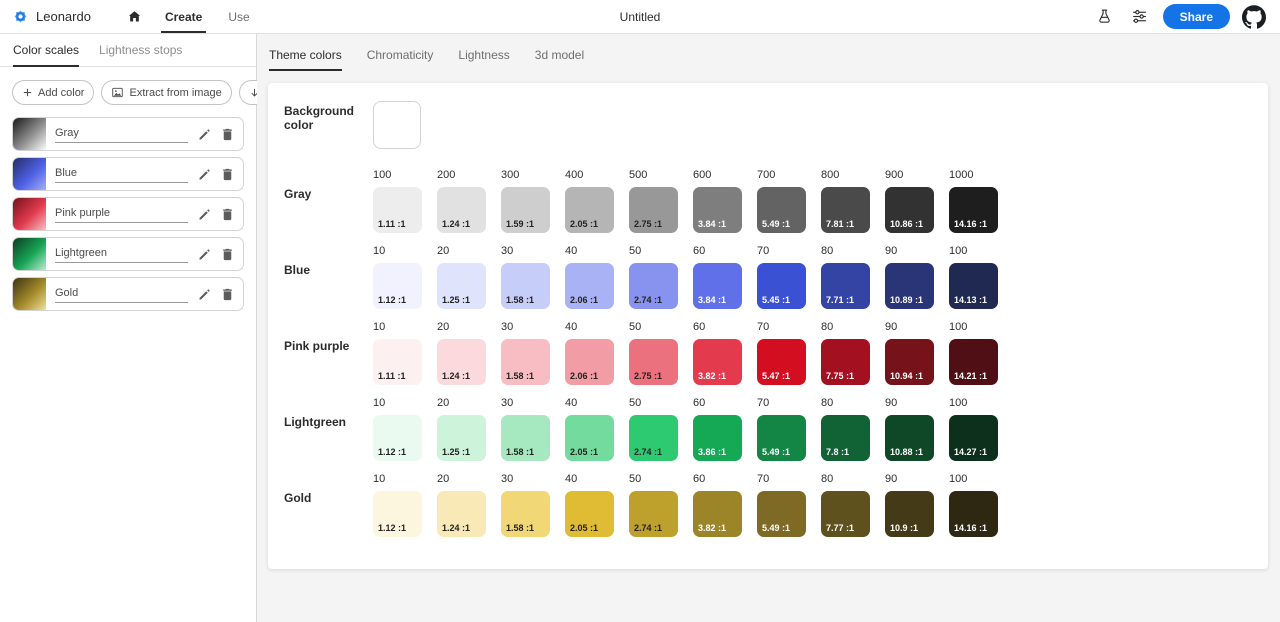 This screenshot has width=1280, height=622. Describe the element at coordinates (183, 16) in the screenshot. I see `tab-create: Create` at that location.